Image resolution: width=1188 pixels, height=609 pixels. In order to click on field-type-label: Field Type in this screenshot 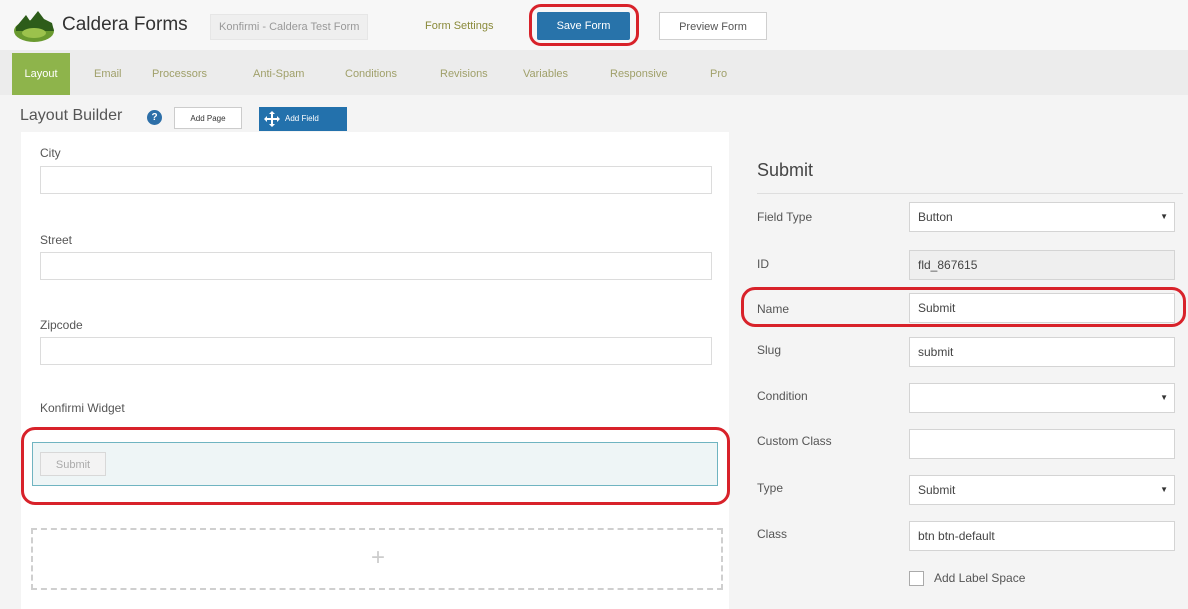, I will do `click(785, 217)`.